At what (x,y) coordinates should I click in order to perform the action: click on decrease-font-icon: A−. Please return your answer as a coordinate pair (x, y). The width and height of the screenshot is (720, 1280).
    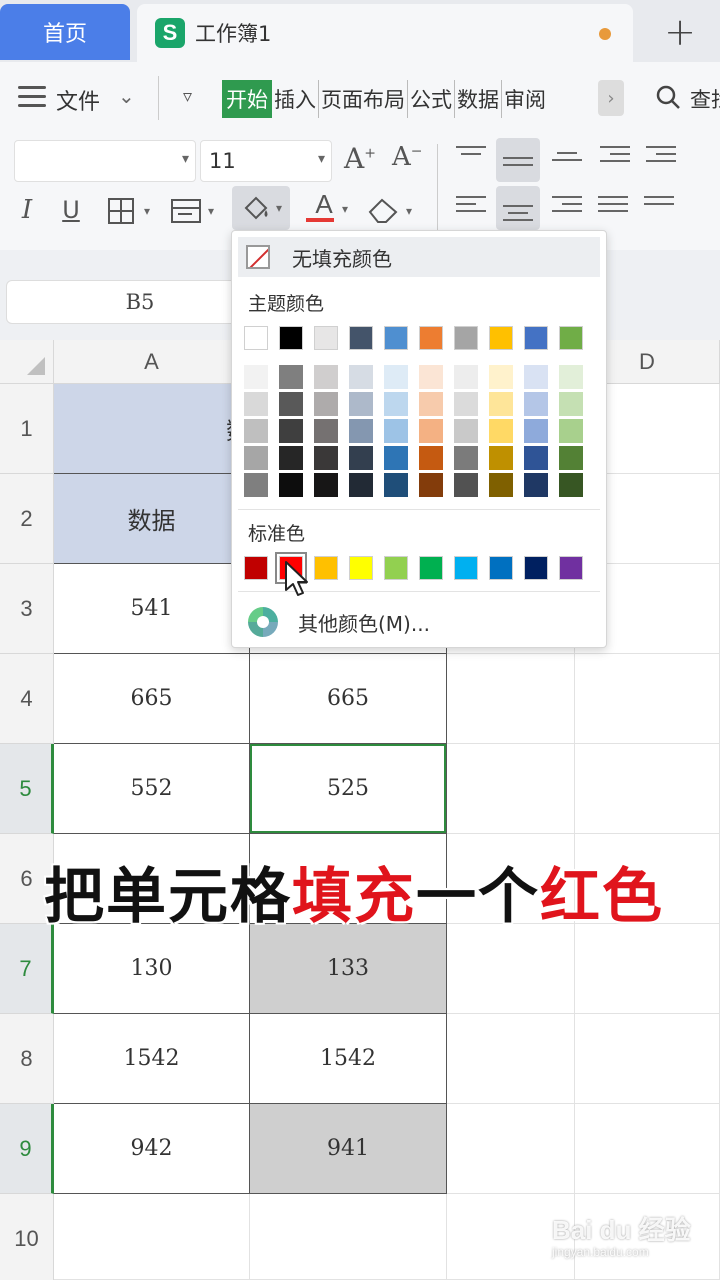
    Looking at the image, I should click on (407, 157).